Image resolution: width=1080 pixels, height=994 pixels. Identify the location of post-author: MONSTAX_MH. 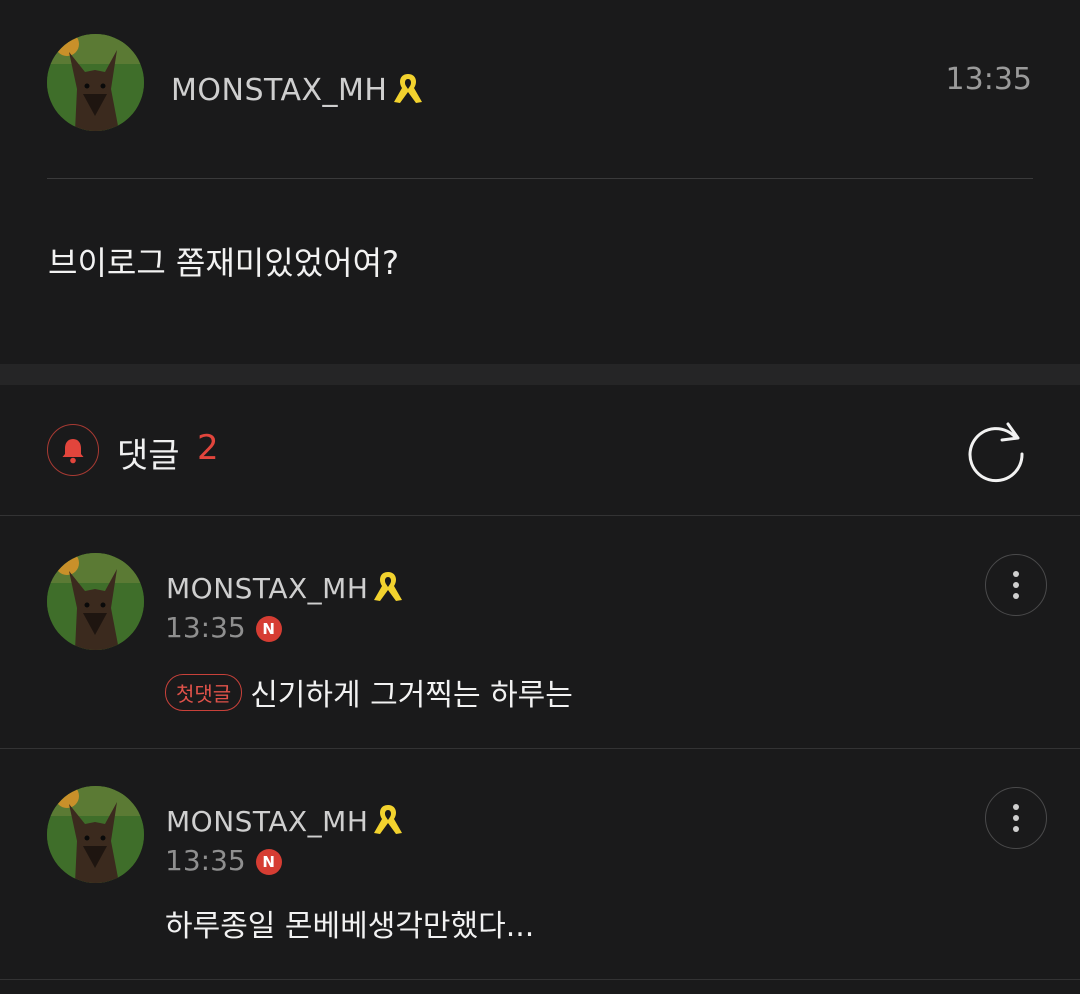
(298, 89).